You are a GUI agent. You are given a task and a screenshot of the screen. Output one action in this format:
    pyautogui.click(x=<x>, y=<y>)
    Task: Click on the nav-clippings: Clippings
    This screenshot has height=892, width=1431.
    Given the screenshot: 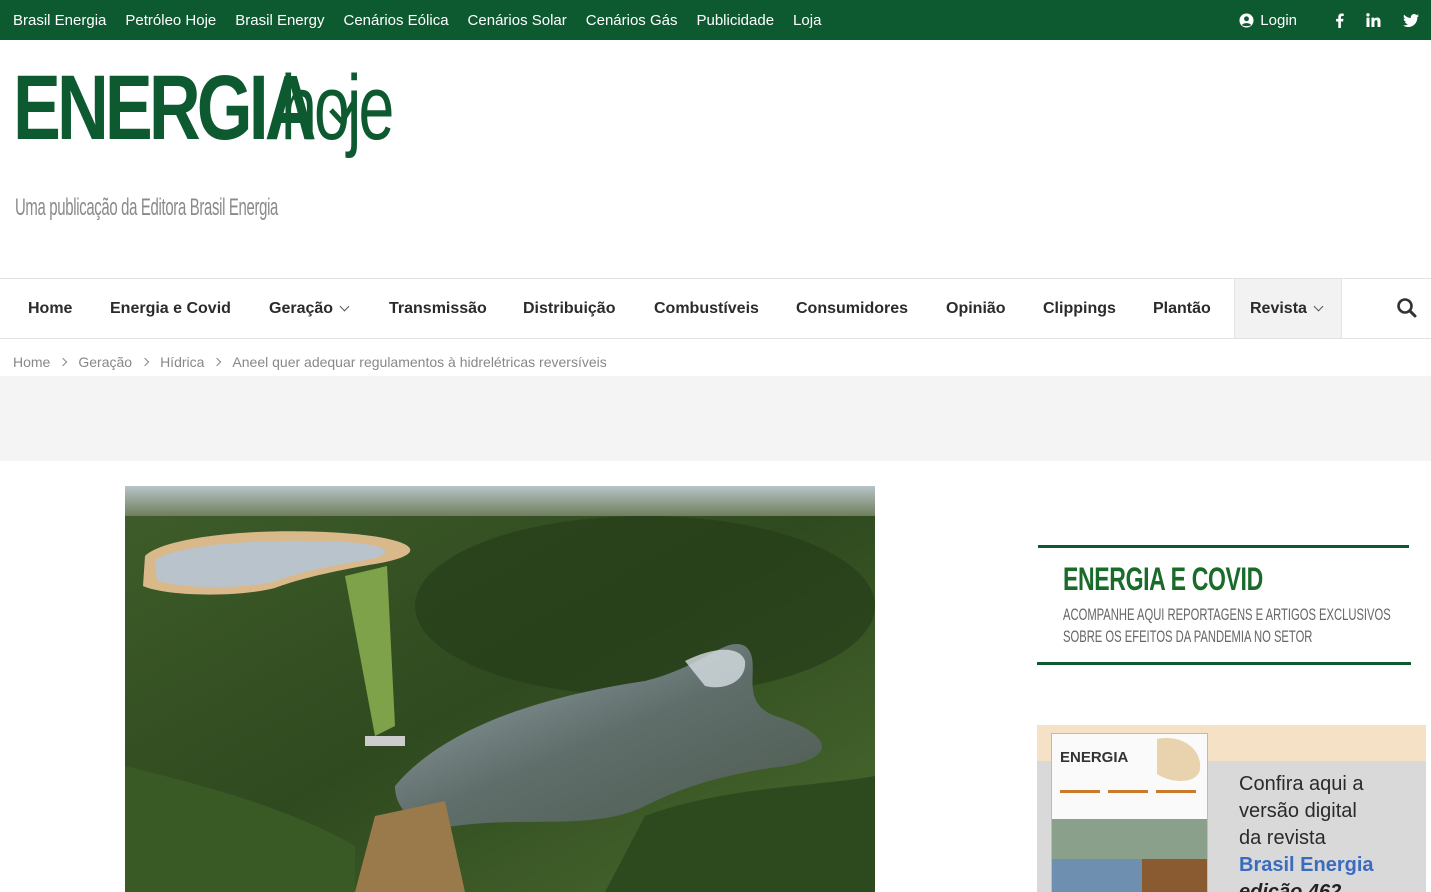 What is the action you would take?
    pyautogui.click(x=1079, y=308)
    